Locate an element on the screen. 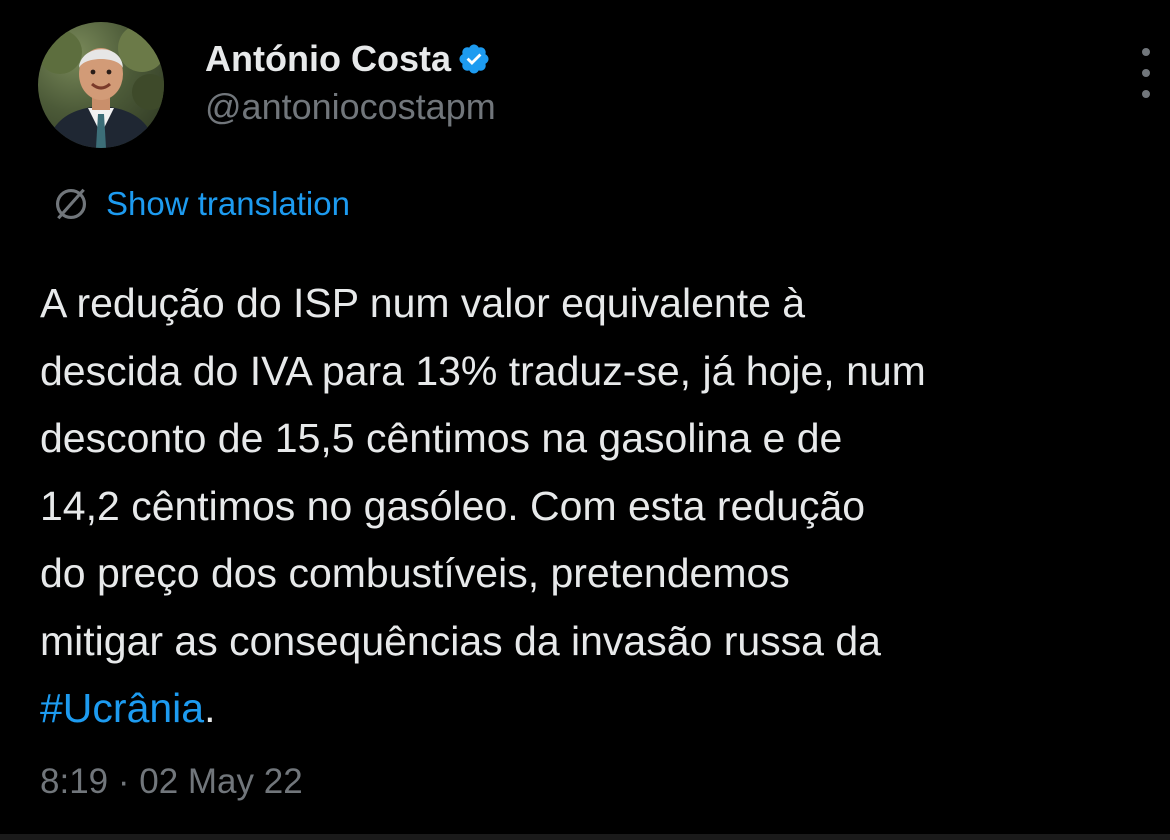  globe-icon is located at coordinates (71, 204).